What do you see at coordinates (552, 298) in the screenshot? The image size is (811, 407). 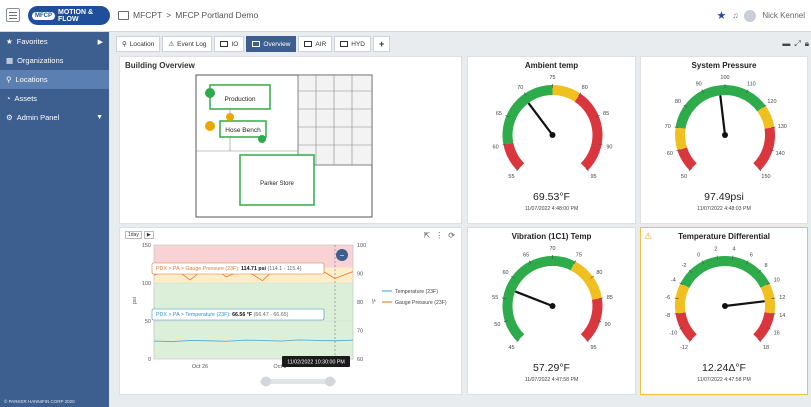 I see `vibration-temp-gauge: 45 50 55 60 65 70 75 80 85 90 95` at bounding box center [552, 298].